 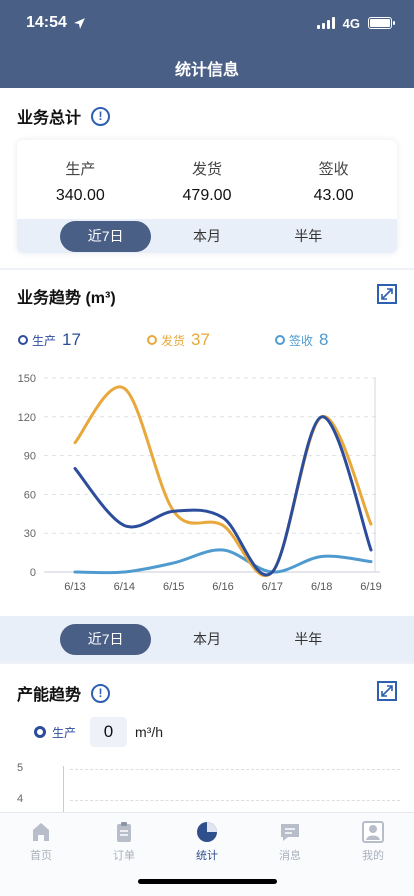 What do you see at coordinates (324, 339) in the screenshot?
I see `legend-total: 8` at bounding box center [324, 339].